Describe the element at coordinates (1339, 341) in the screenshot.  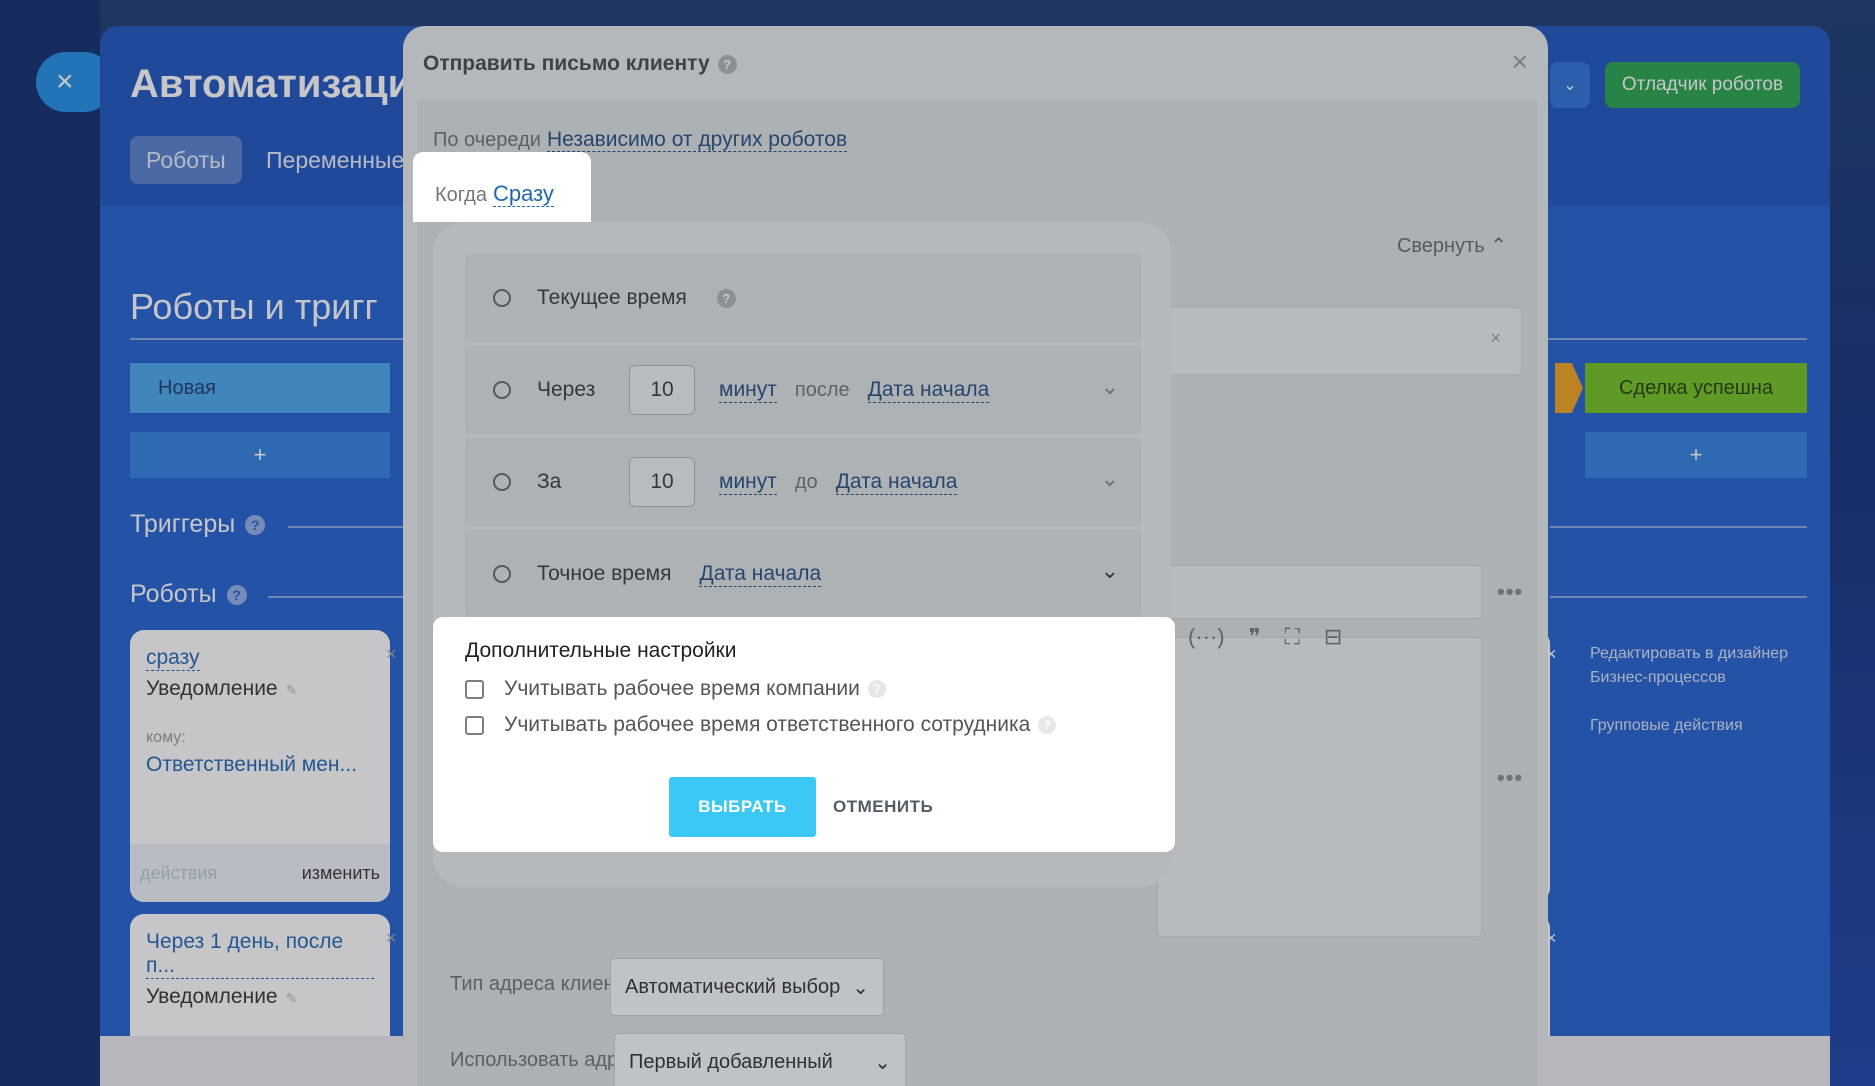
I see `recipient-field: ×` at that location.